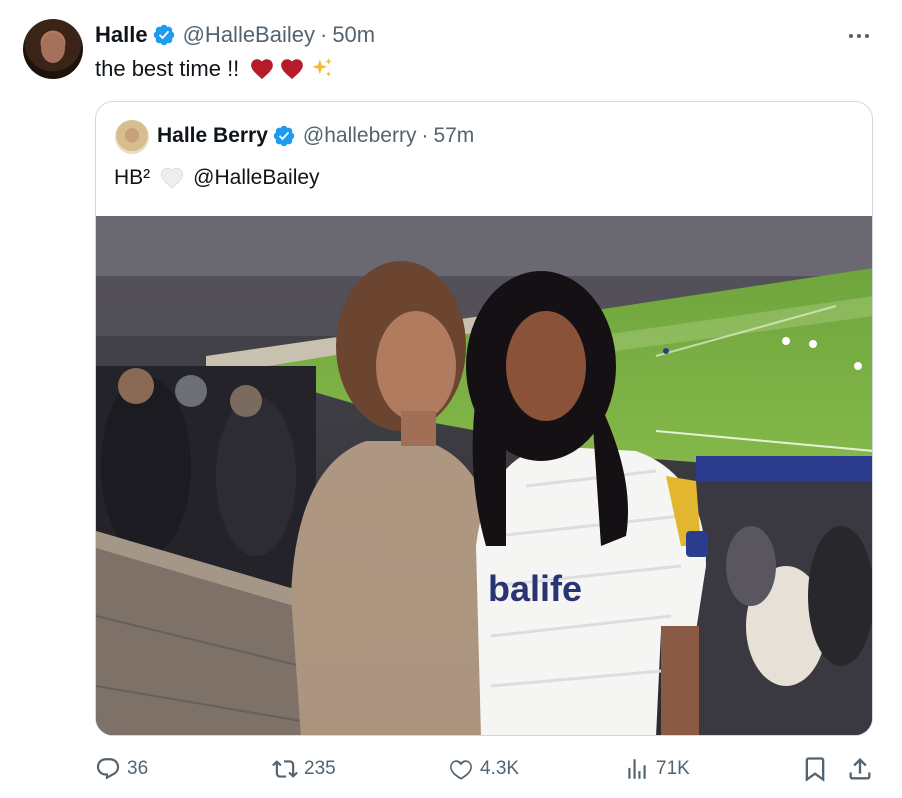 The width and height of the screenshot is (902, 798). Describe the element at coordinates (132, 137) in the screenshot. I see `quoted-author-avatar` at that location.